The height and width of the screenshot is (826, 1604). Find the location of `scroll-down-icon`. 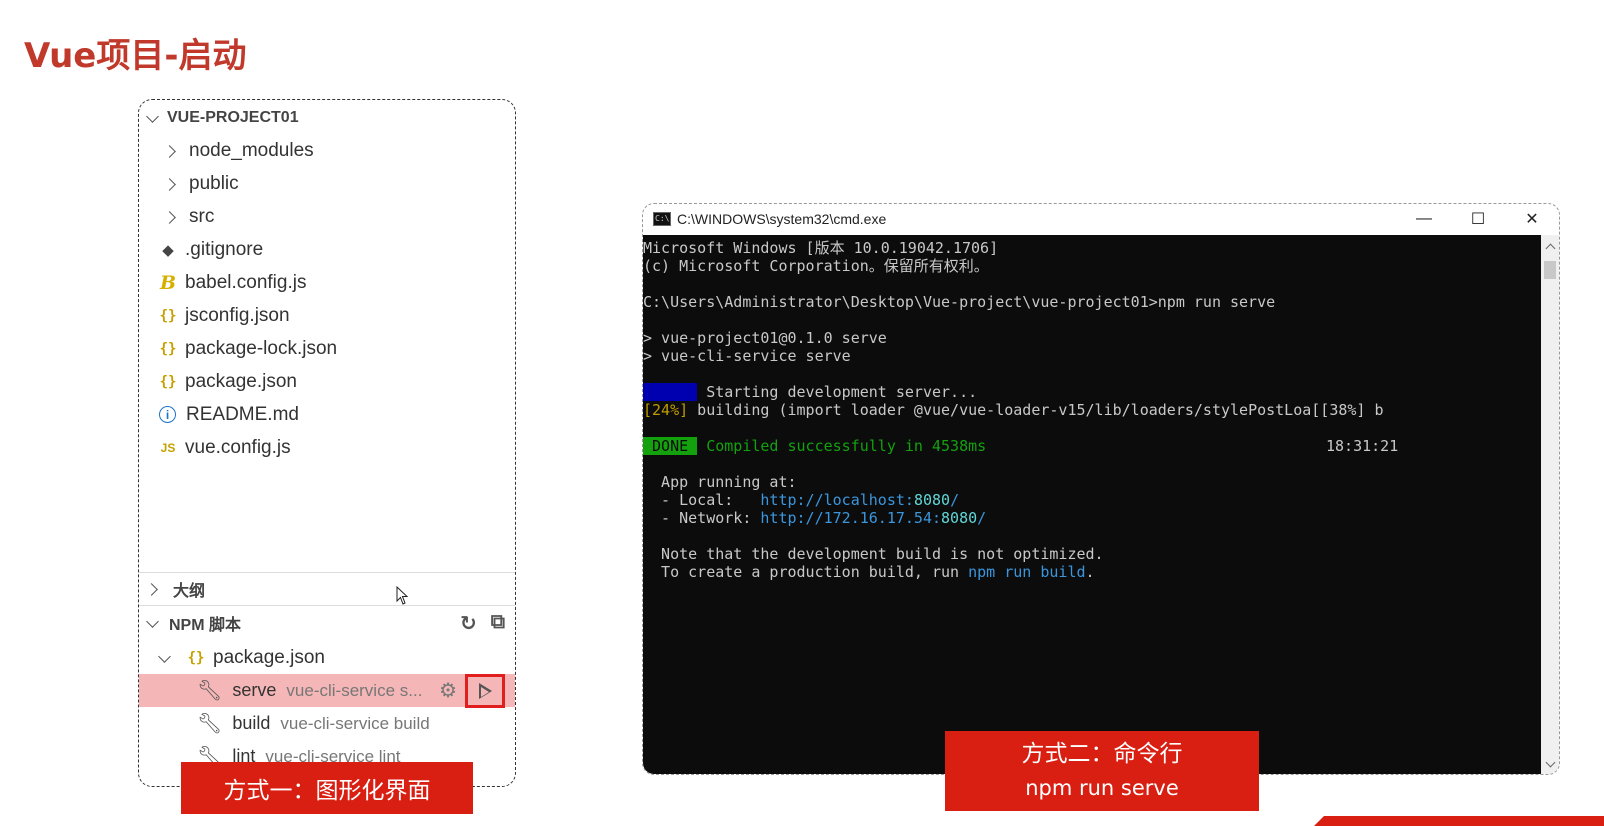

scroll-down-icon is located at coordinates (1550, 762).